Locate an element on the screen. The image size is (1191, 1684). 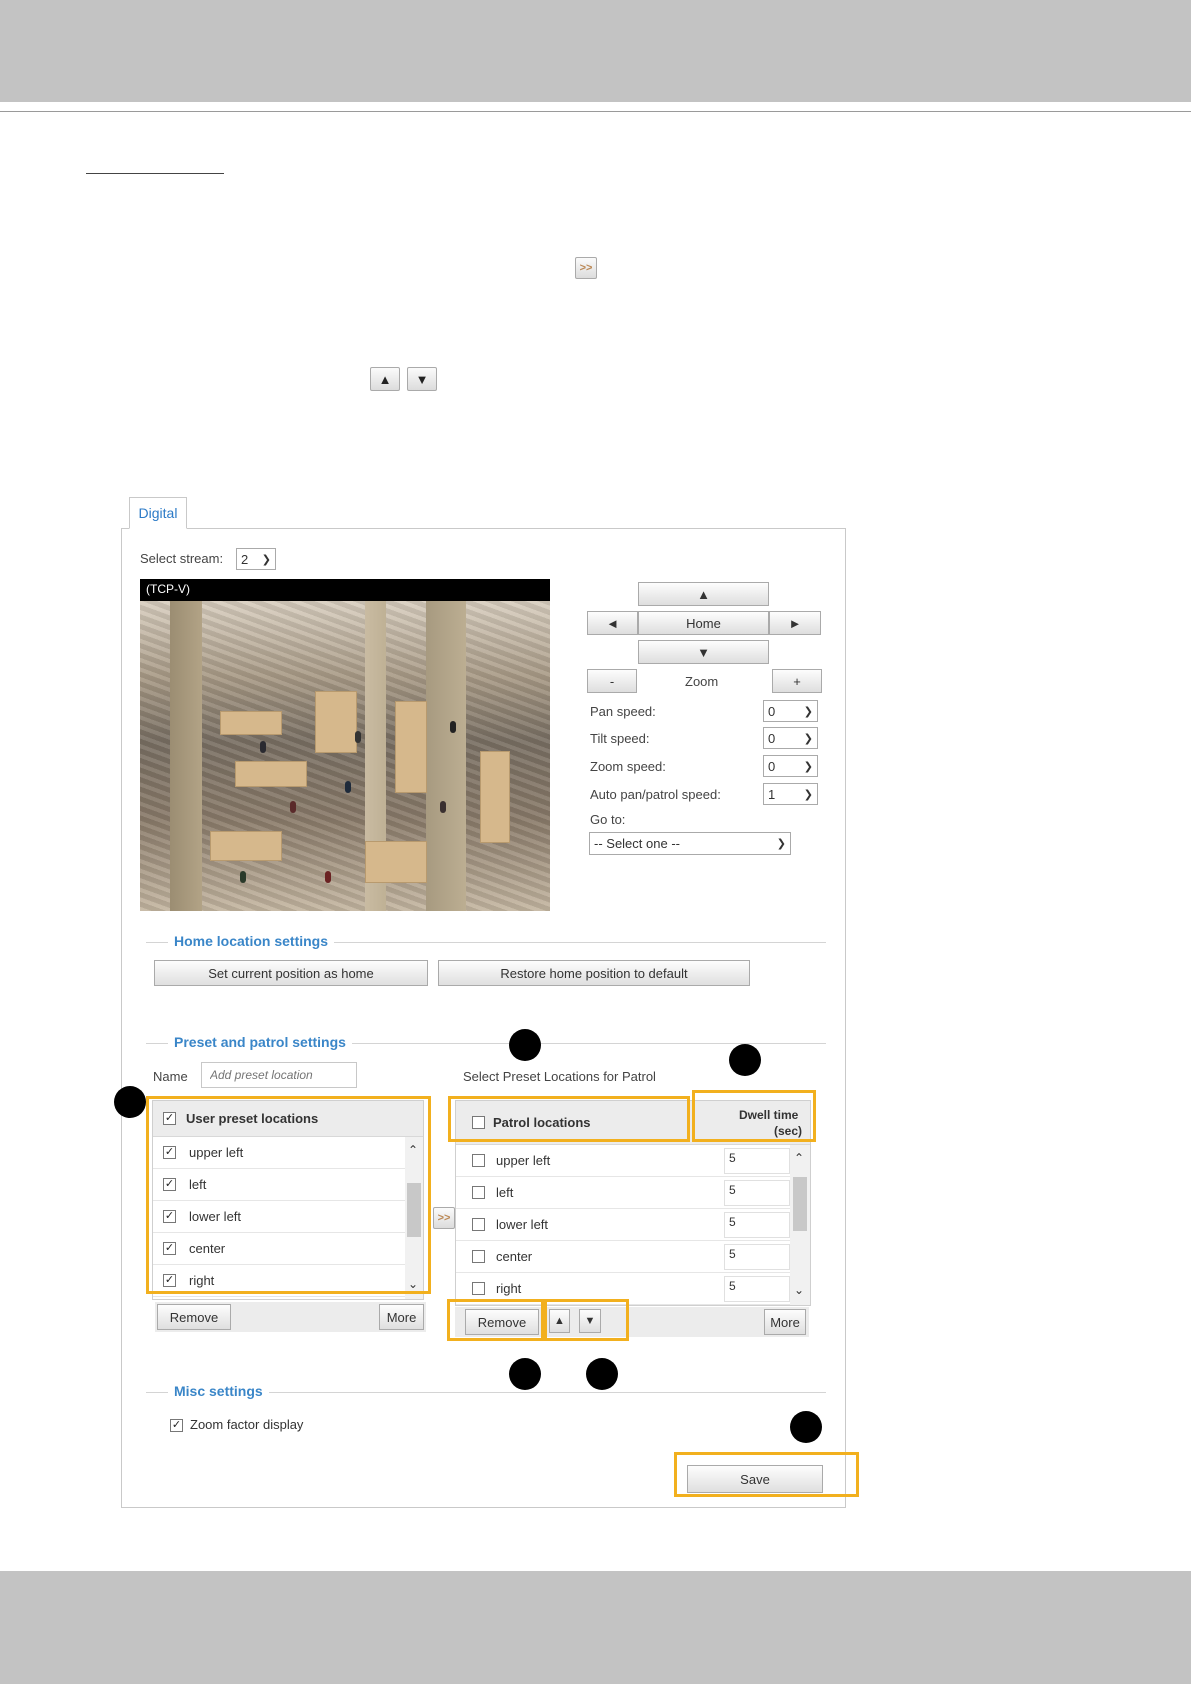
table-row: center 5 is located at coordinates (623, 1257).